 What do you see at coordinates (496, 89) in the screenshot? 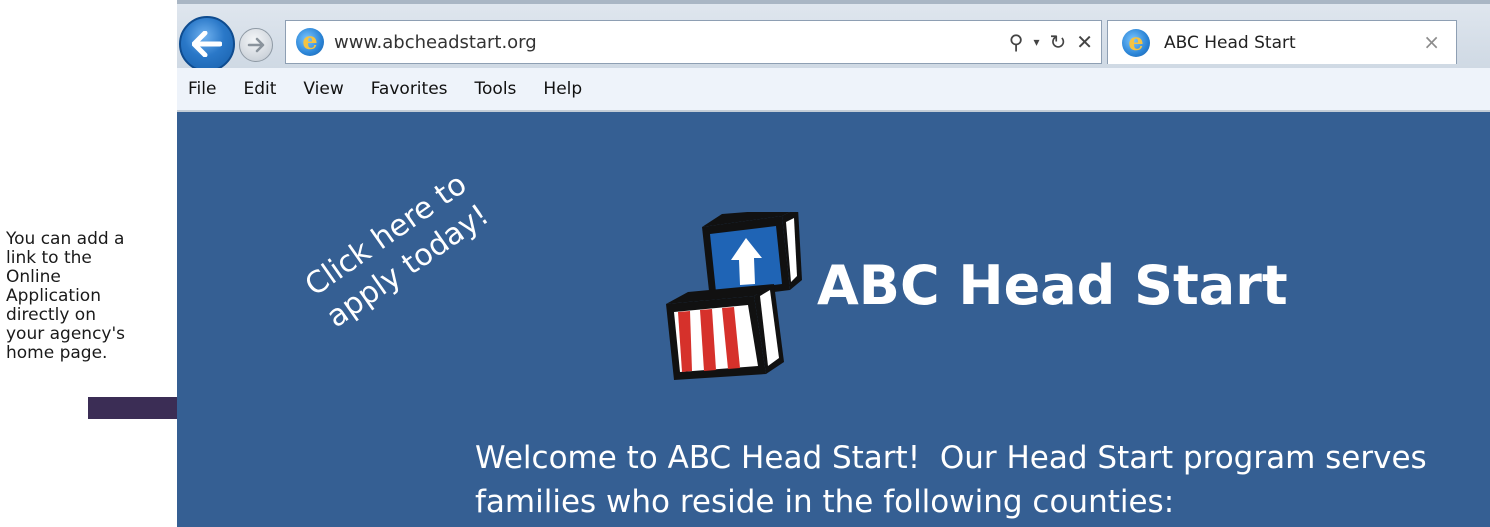
I see `menu-tools: Tools` at bounding box center [496, 89].